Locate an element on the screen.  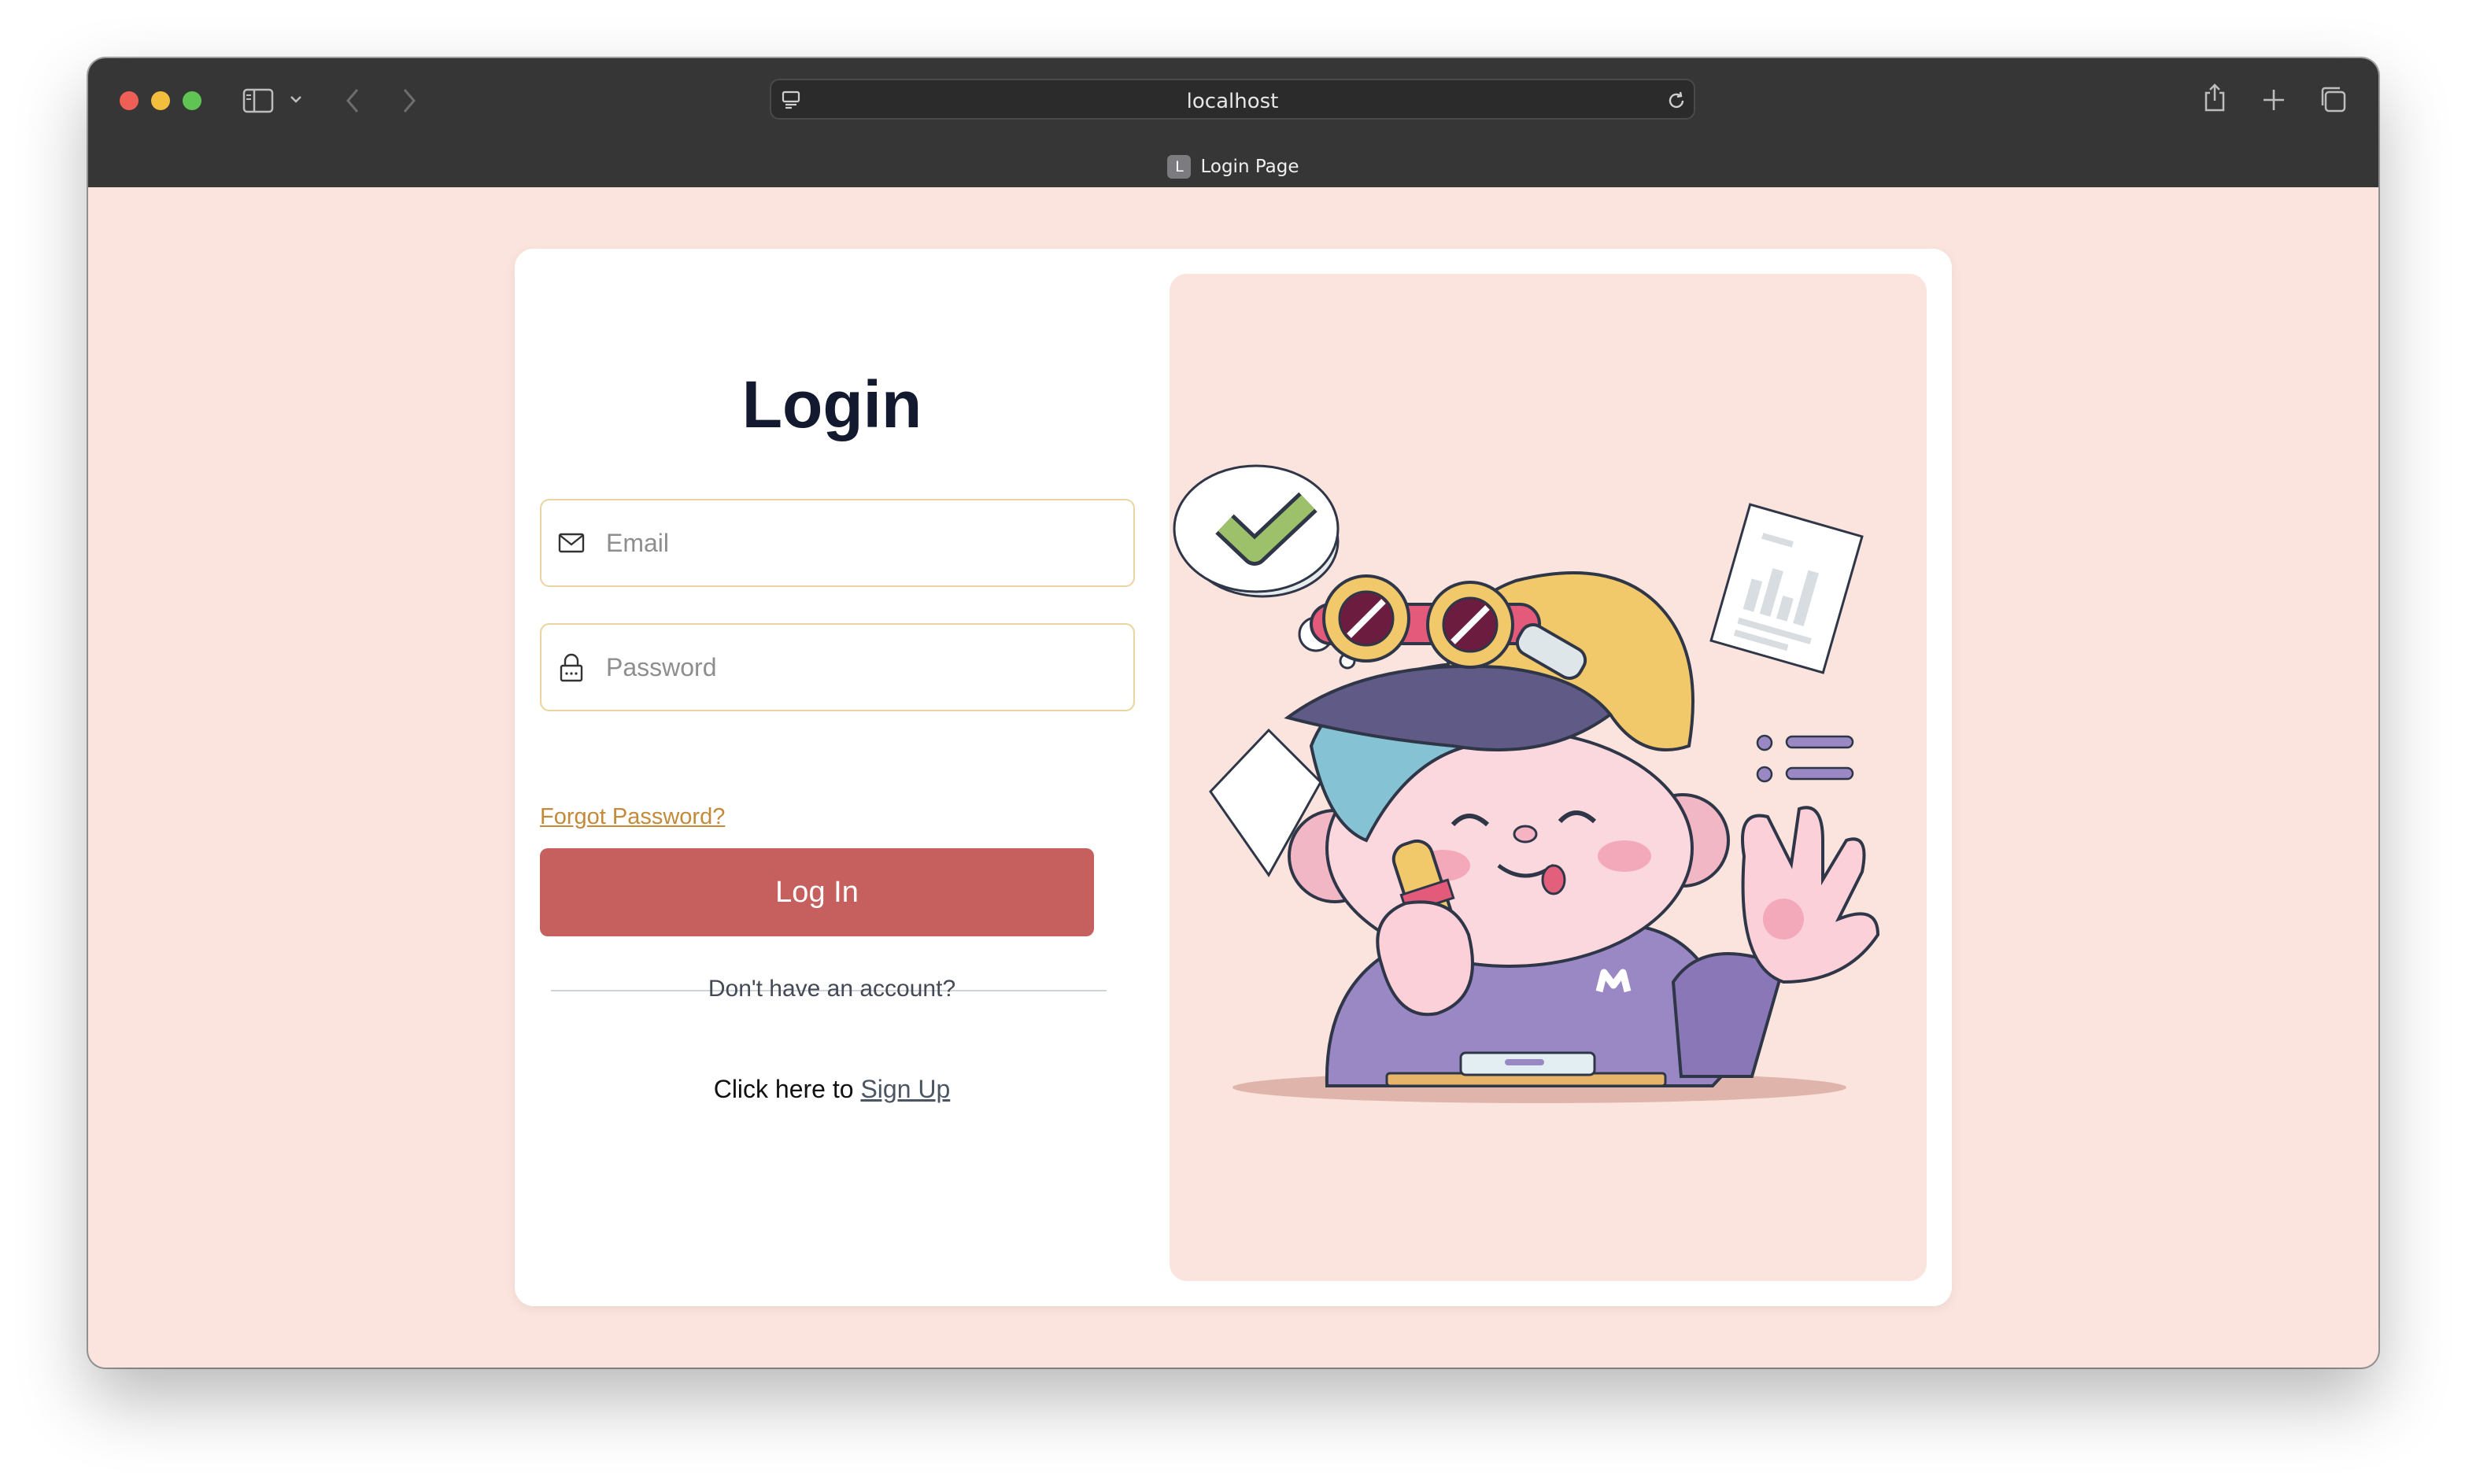
signup-link: Sign Up is located at coordinates (905, 1089).